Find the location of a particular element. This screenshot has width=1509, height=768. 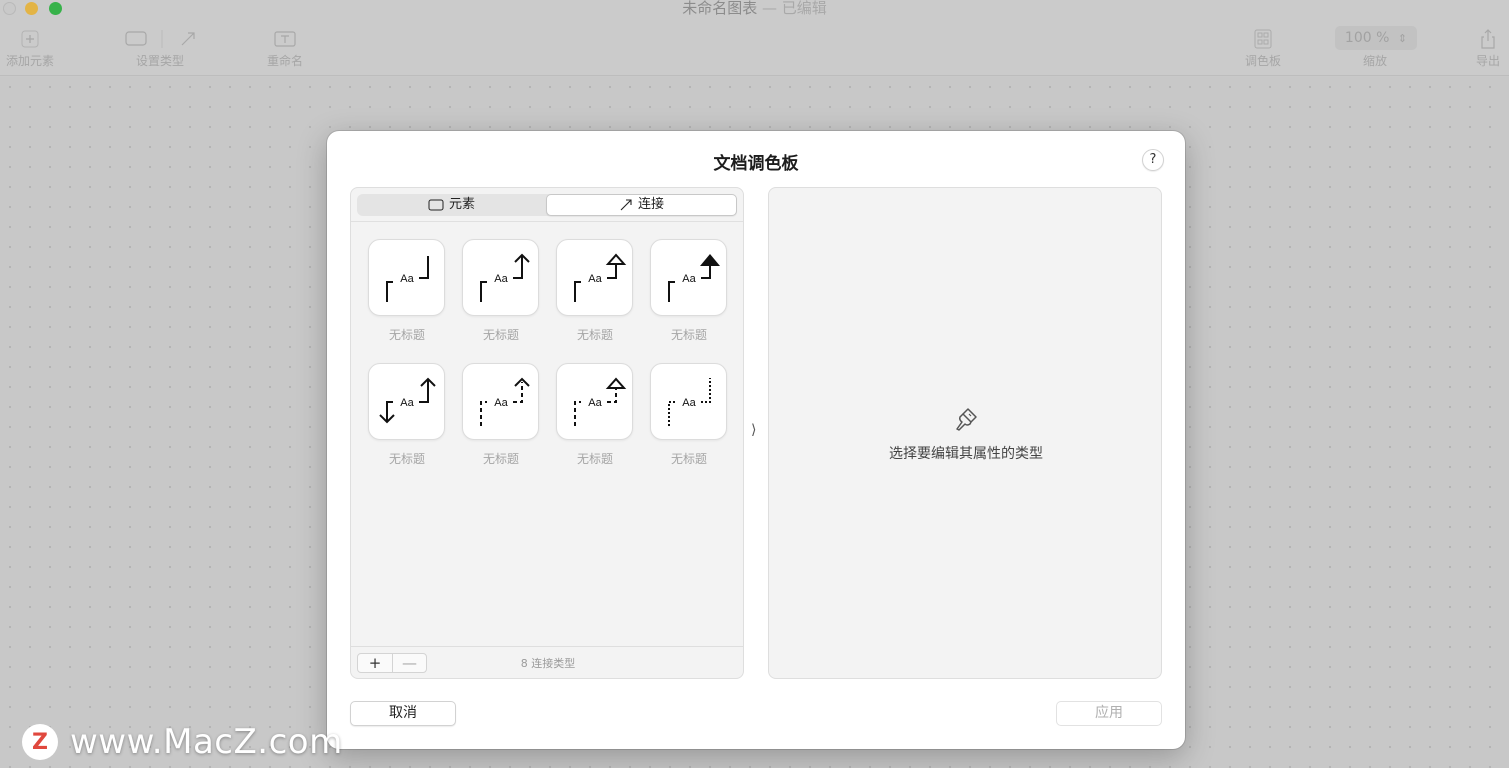

connection-arrow-small-icon is located at coordinates (626, 205).